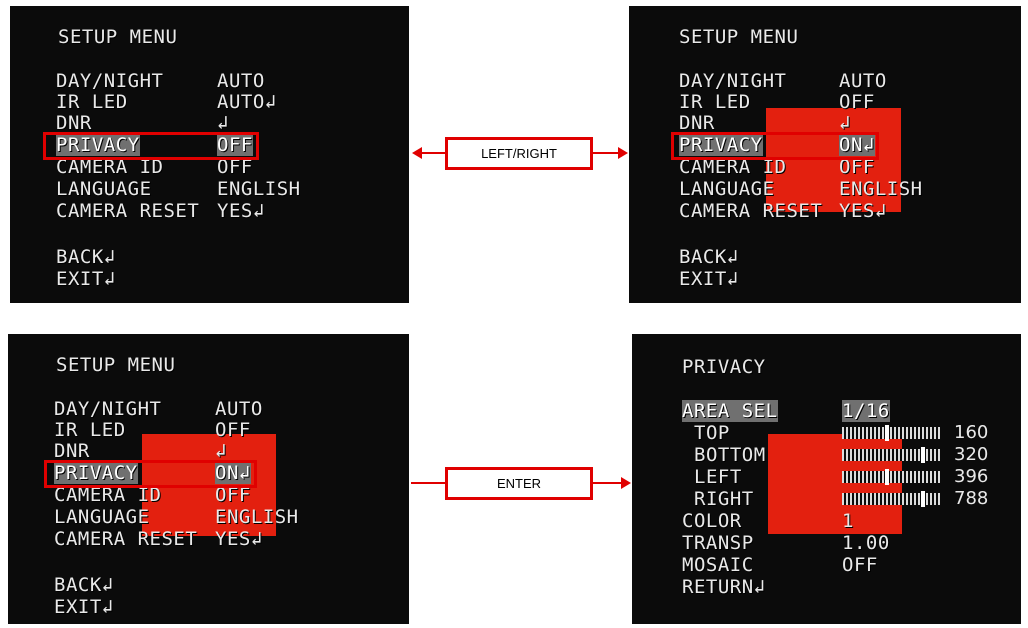 The image size is (1028, 628). I want to click on menu-item-right: RIGHT, so click(724, 499).